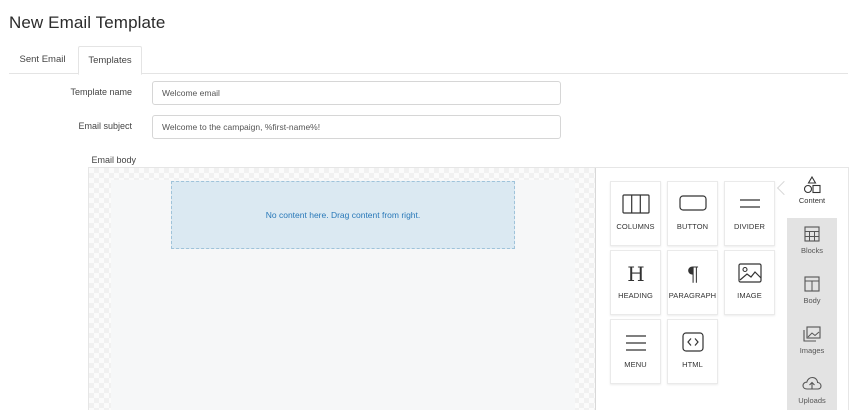 The width and height of the screenshot is (854, 410). Describe the element at coordinates (812, 400) in the screenshot. I see `sidebar-item-label: Uploads` at that location.